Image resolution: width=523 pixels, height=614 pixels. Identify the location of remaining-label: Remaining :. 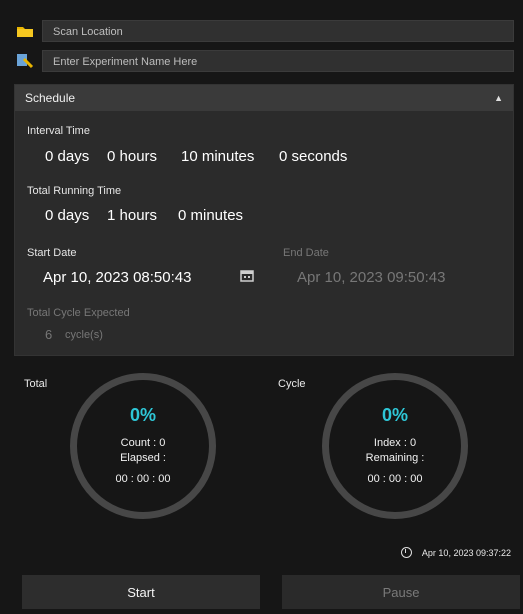
(395, 458).